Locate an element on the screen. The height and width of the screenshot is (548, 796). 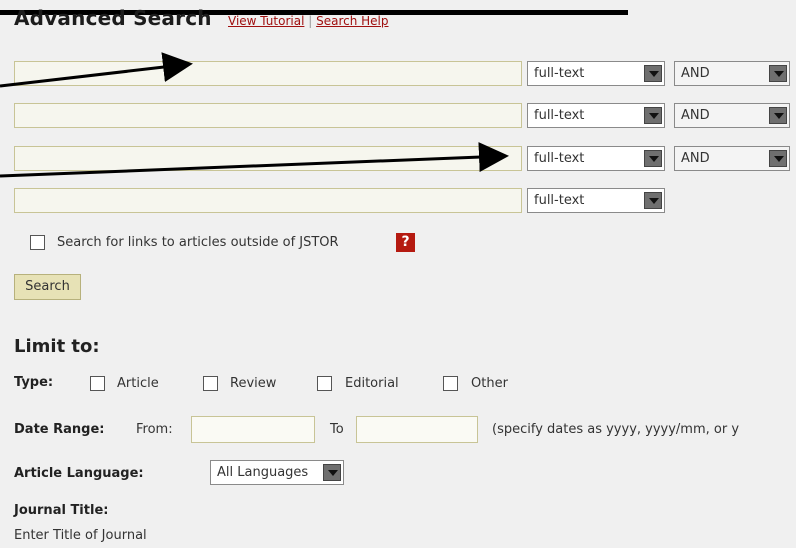
journal-title-label: Journal Title: is located at coordinates (61, 510).